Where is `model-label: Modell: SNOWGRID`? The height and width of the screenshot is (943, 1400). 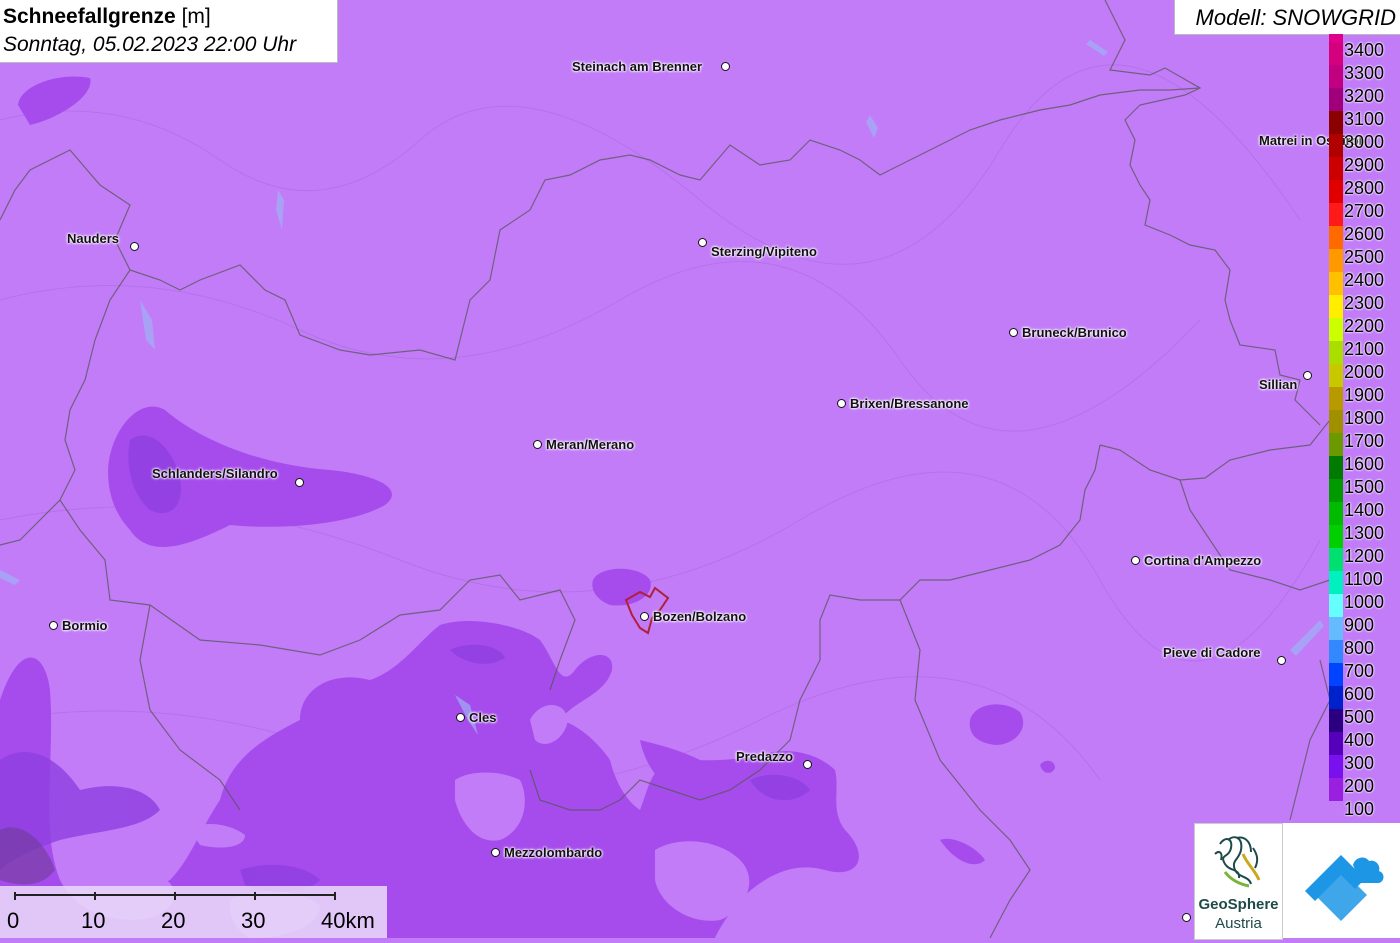
model-label: Modell: SNOWGRID is located at coordinates (1295, 17).